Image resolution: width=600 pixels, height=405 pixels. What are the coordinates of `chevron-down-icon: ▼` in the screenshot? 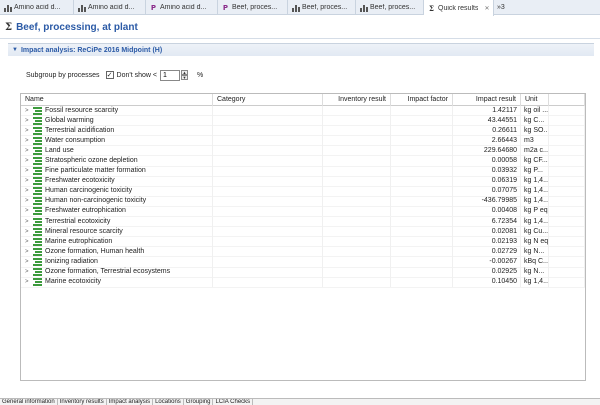 It's located at (15, 50).